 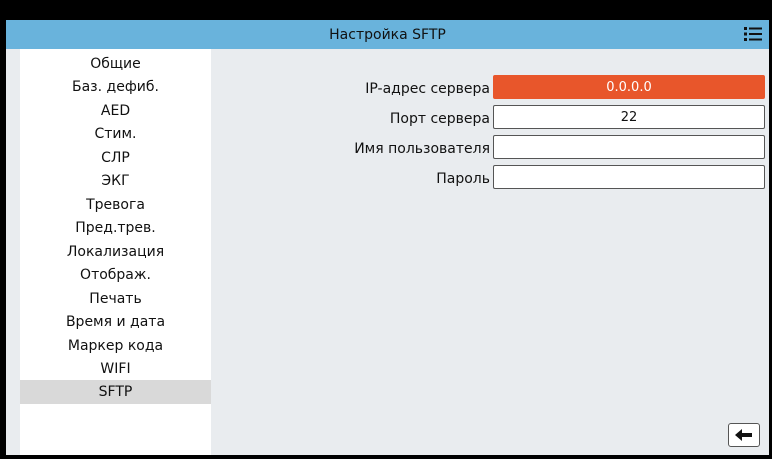 I want to click on sidebar-item-cpr: СЛР, so click(x=115, y=158).